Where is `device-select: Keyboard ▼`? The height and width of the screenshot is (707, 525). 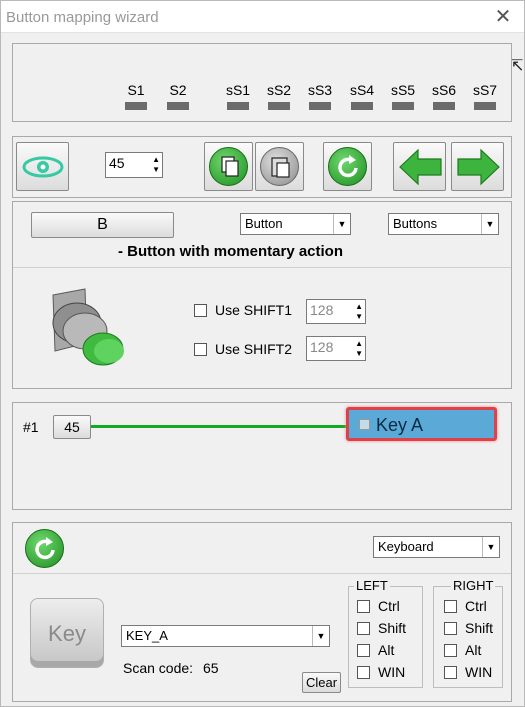 device-select: Keyboard ▼ is located at coordinates (436, 547).